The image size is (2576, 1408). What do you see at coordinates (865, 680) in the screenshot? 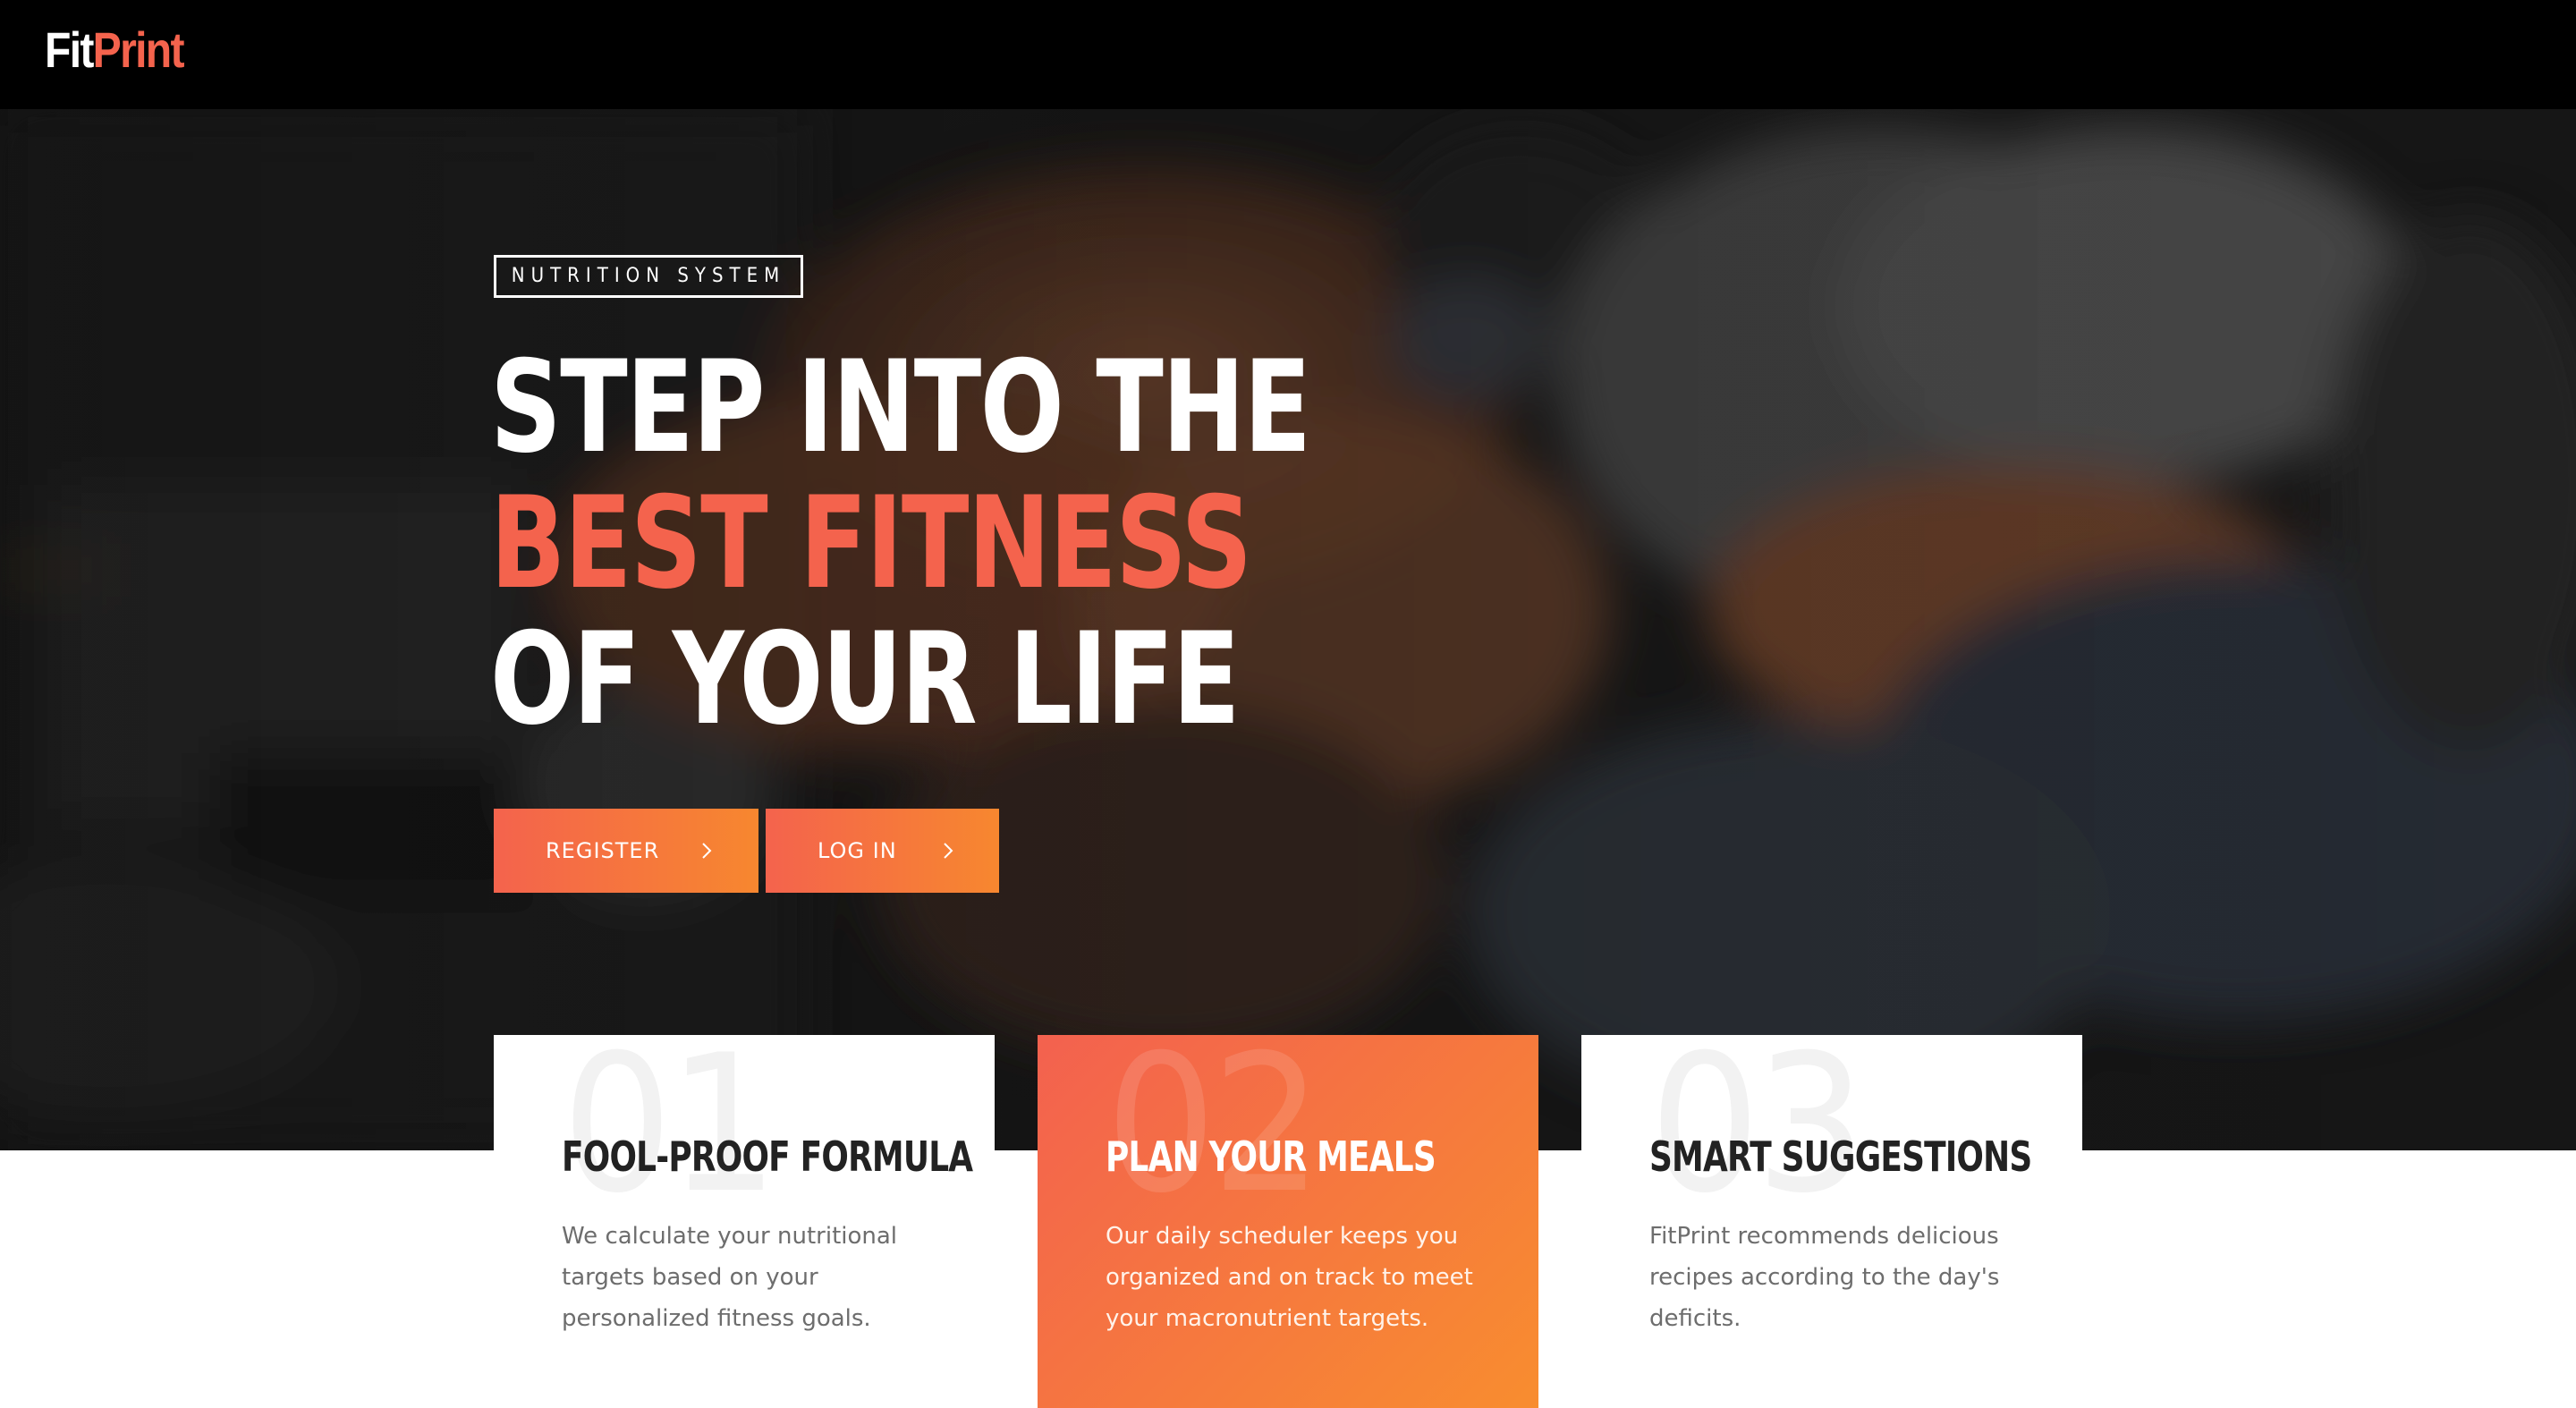
I see `headline-line-3: OF YOUR LIFE` at bounding box center [865, 680].